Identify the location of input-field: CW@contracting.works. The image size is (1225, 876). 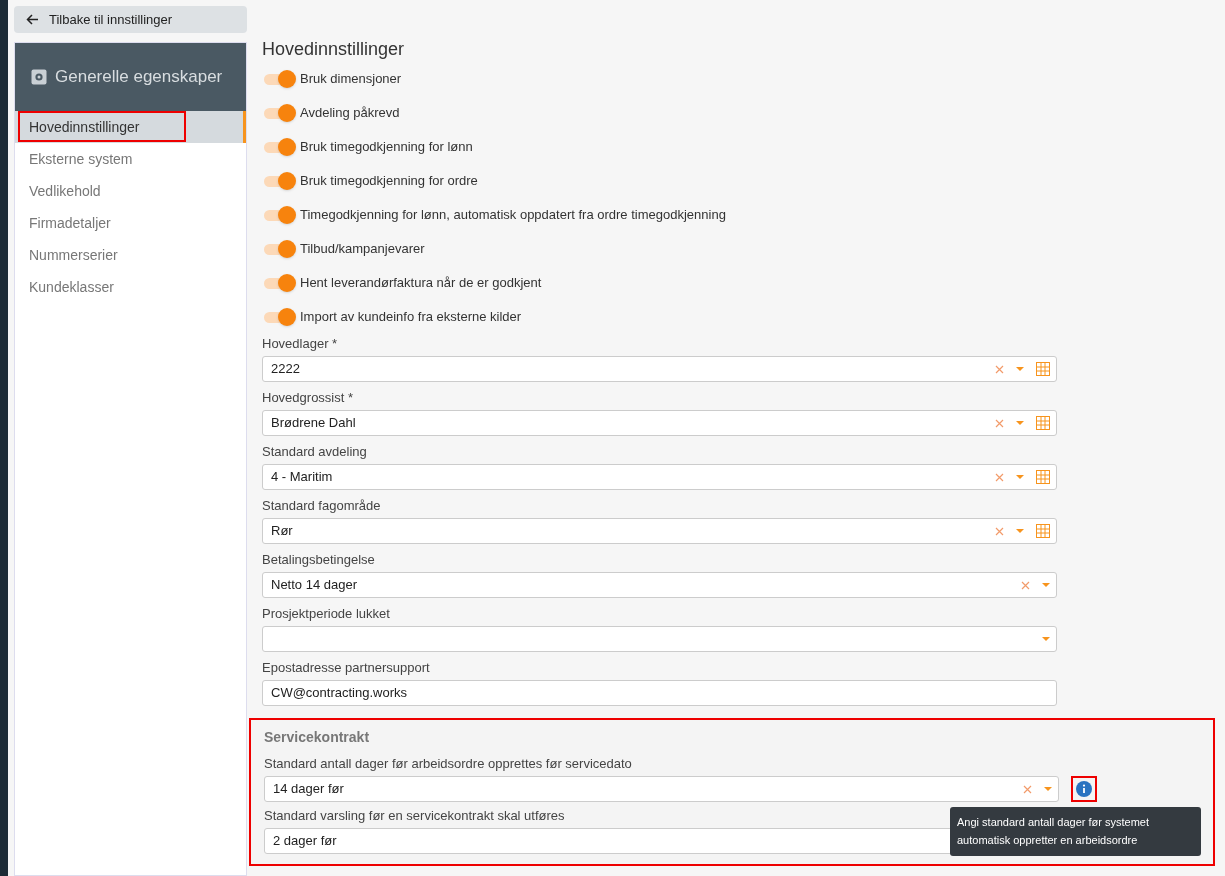
(659, 693).